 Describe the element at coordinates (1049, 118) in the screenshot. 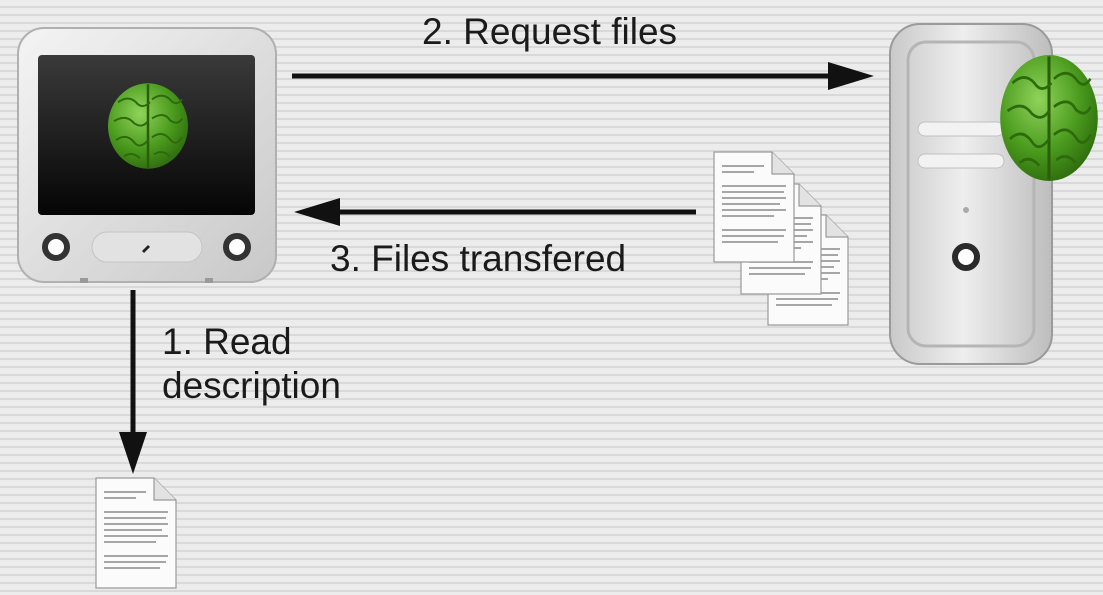

I see `server-brain-icon` at that location.